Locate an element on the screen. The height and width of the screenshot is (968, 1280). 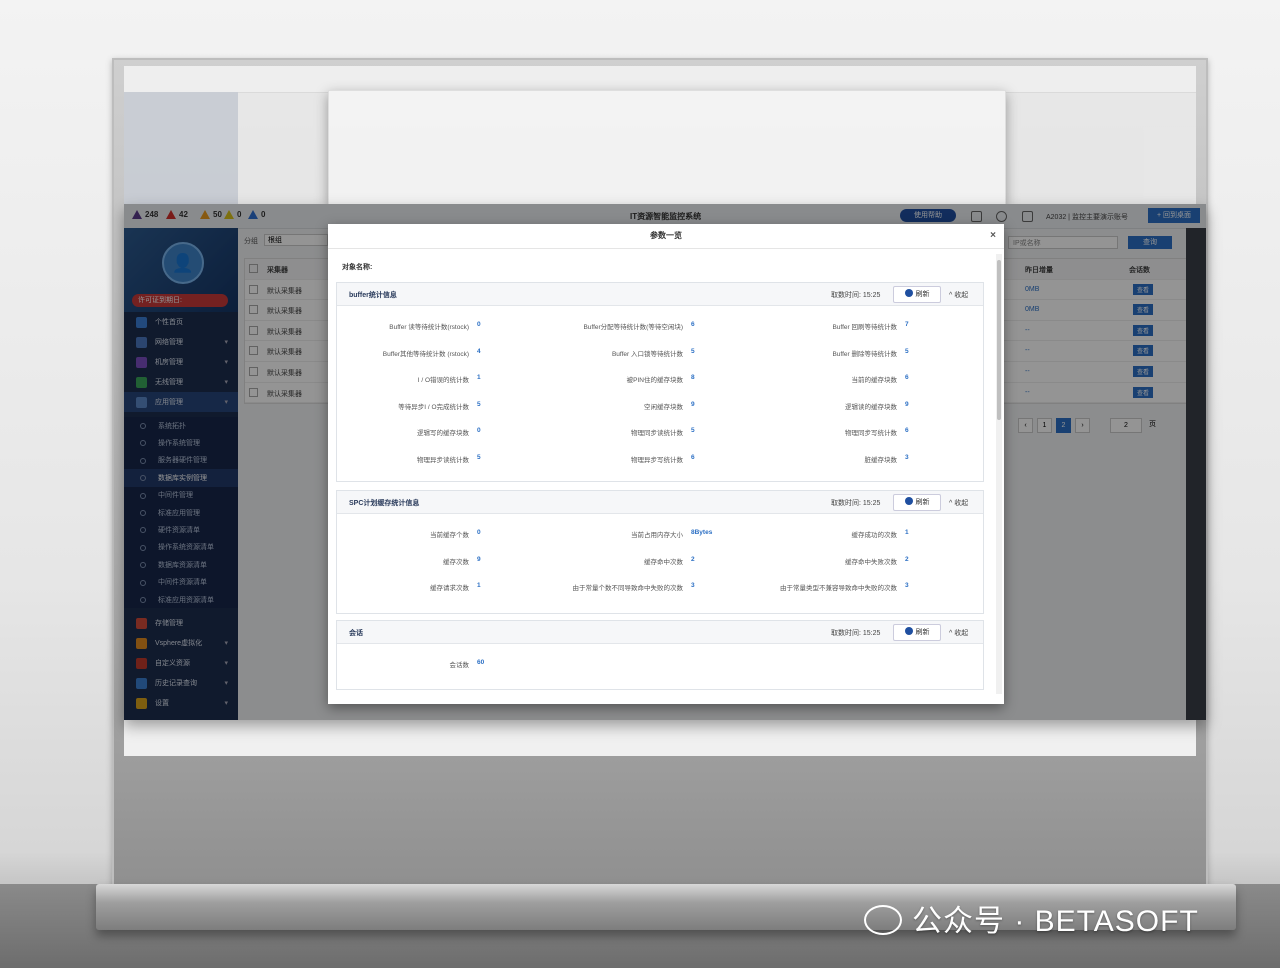
metric-label: 脏缓存块数 is located at coordinates (881, 460).